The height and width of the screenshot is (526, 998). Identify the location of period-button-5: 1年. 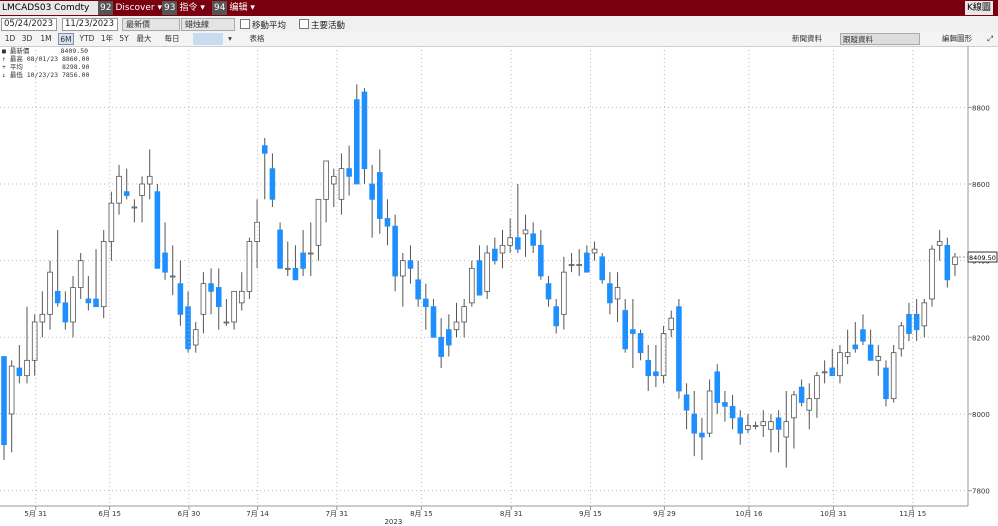
(107, 39).